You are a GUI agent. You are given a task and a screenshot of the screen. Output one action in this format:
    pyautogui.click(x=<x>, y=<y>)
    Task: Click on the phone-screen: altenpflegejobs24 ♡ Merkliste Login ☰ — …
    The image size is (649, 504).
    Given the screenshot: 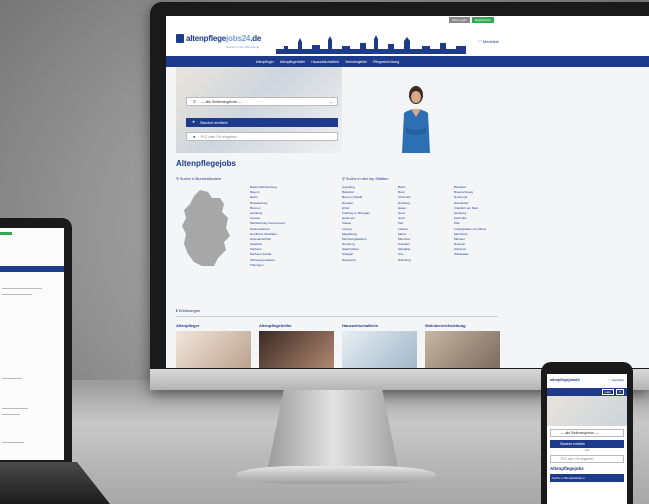 What is the action you would take?
    pyautogui.click(x=587, y=439)
    